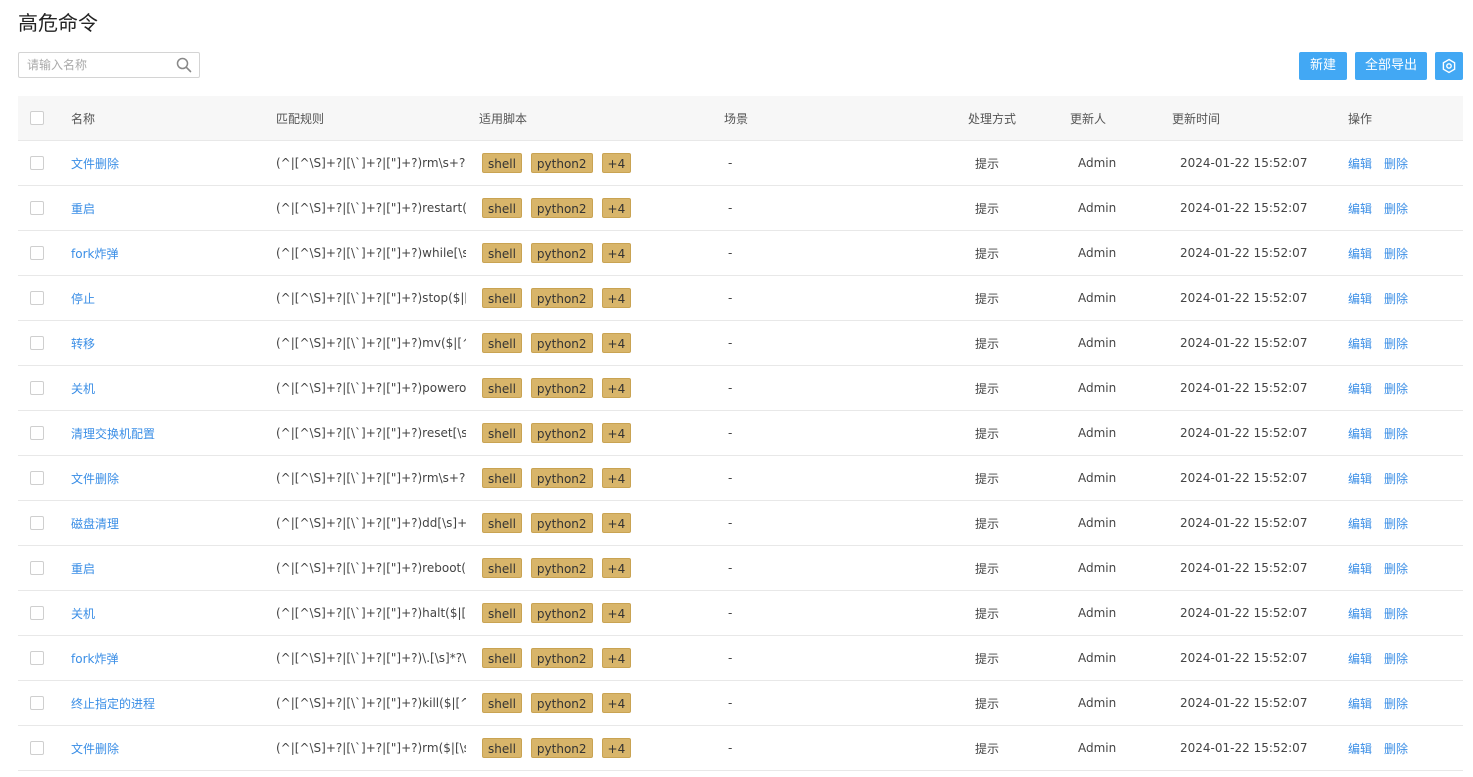 The width and height of the screenshot is (1473, 777). I want to click on search-icon, so click(184, 65).